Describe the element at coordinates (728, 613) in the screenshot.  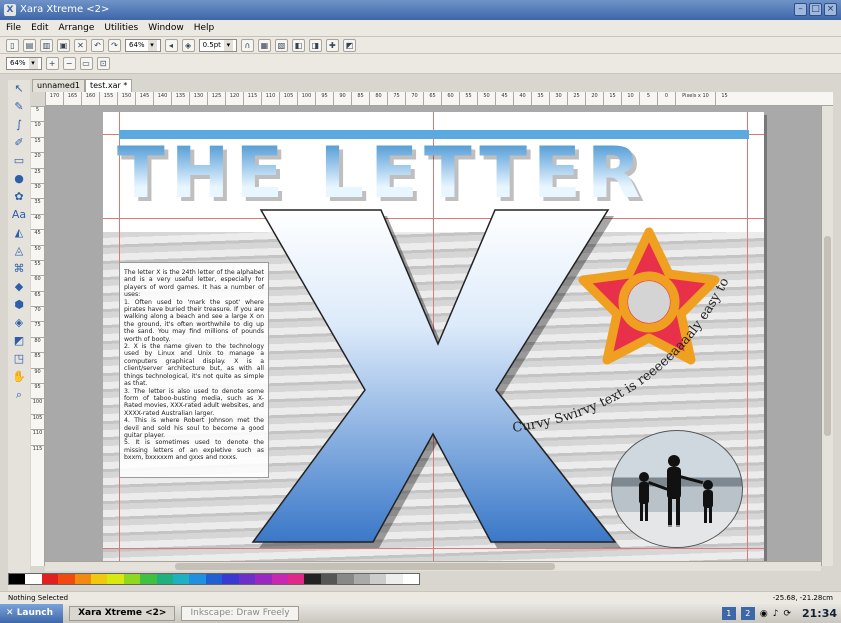
I see `desktop-1-button: 1` at that location.